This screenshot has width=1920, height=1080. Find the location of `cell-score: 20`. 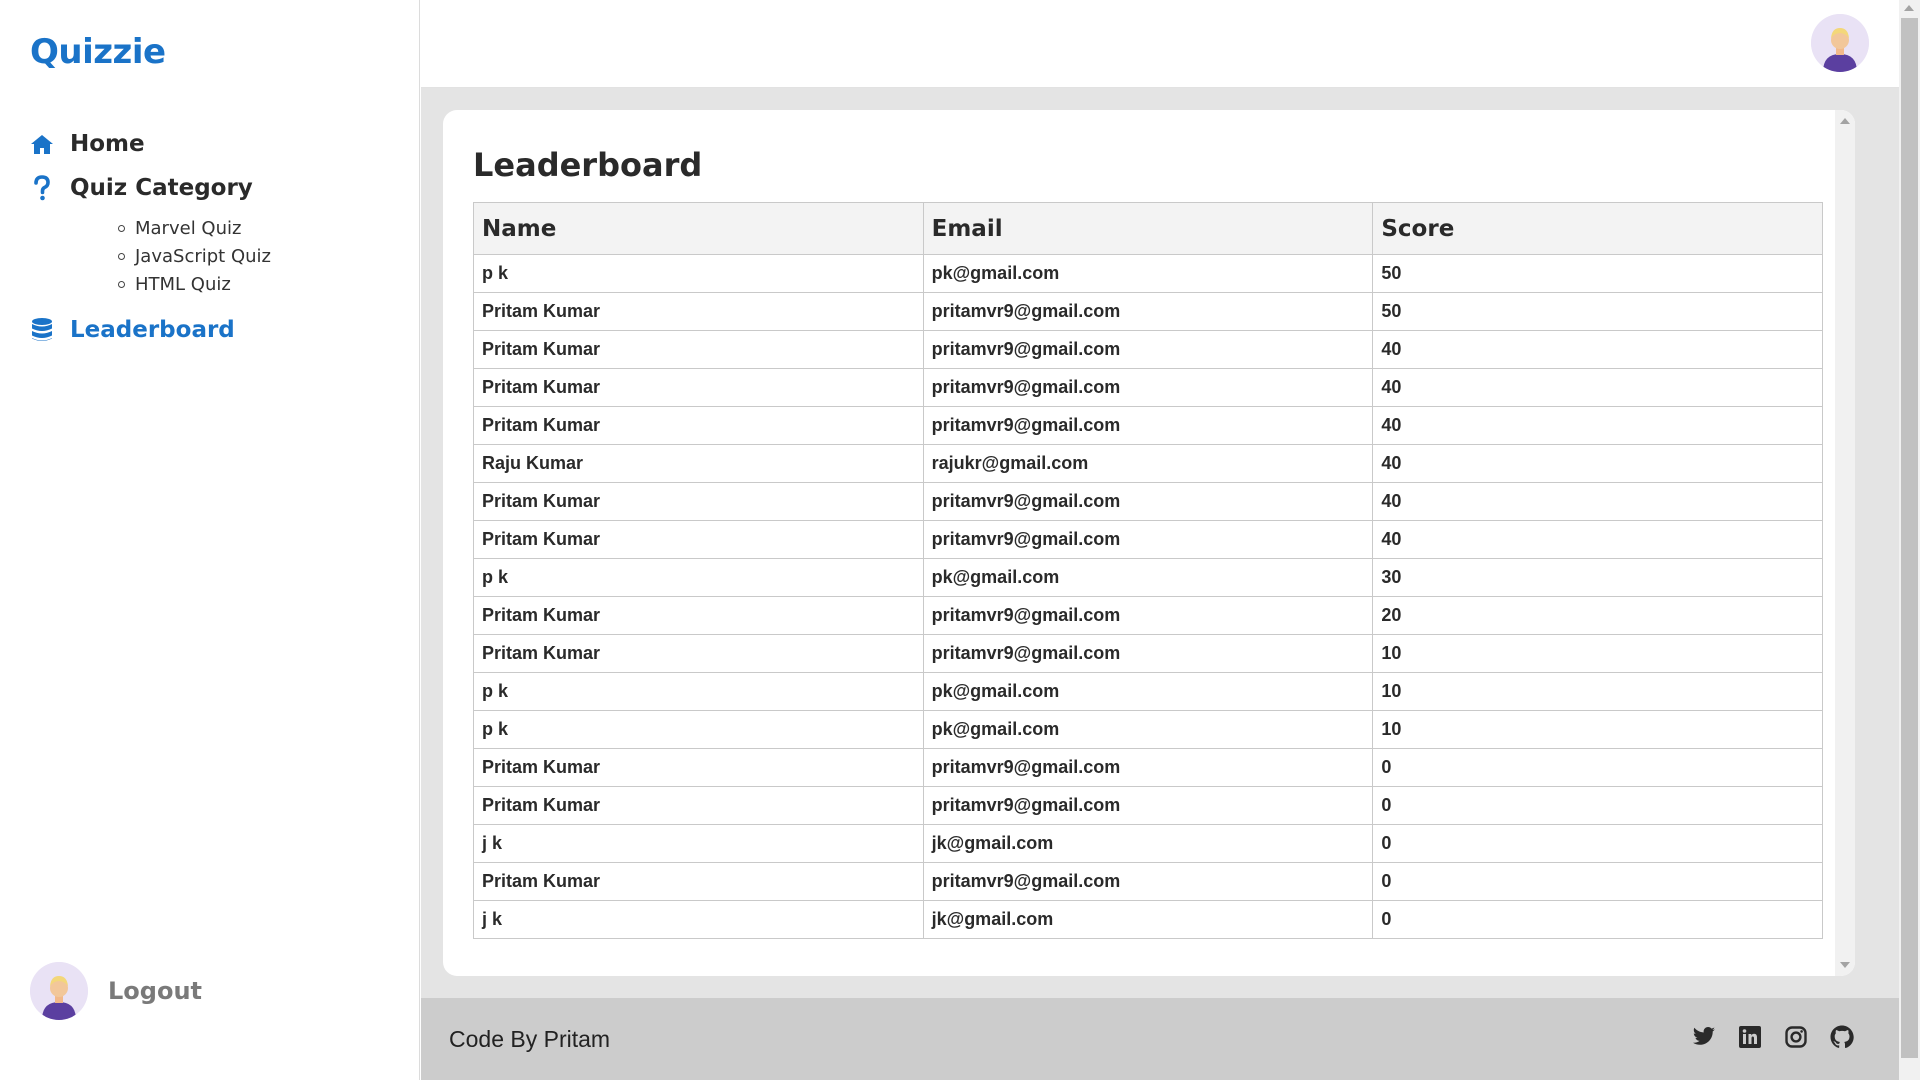

cell-score: 20 is located at coordinates (1597, 615).